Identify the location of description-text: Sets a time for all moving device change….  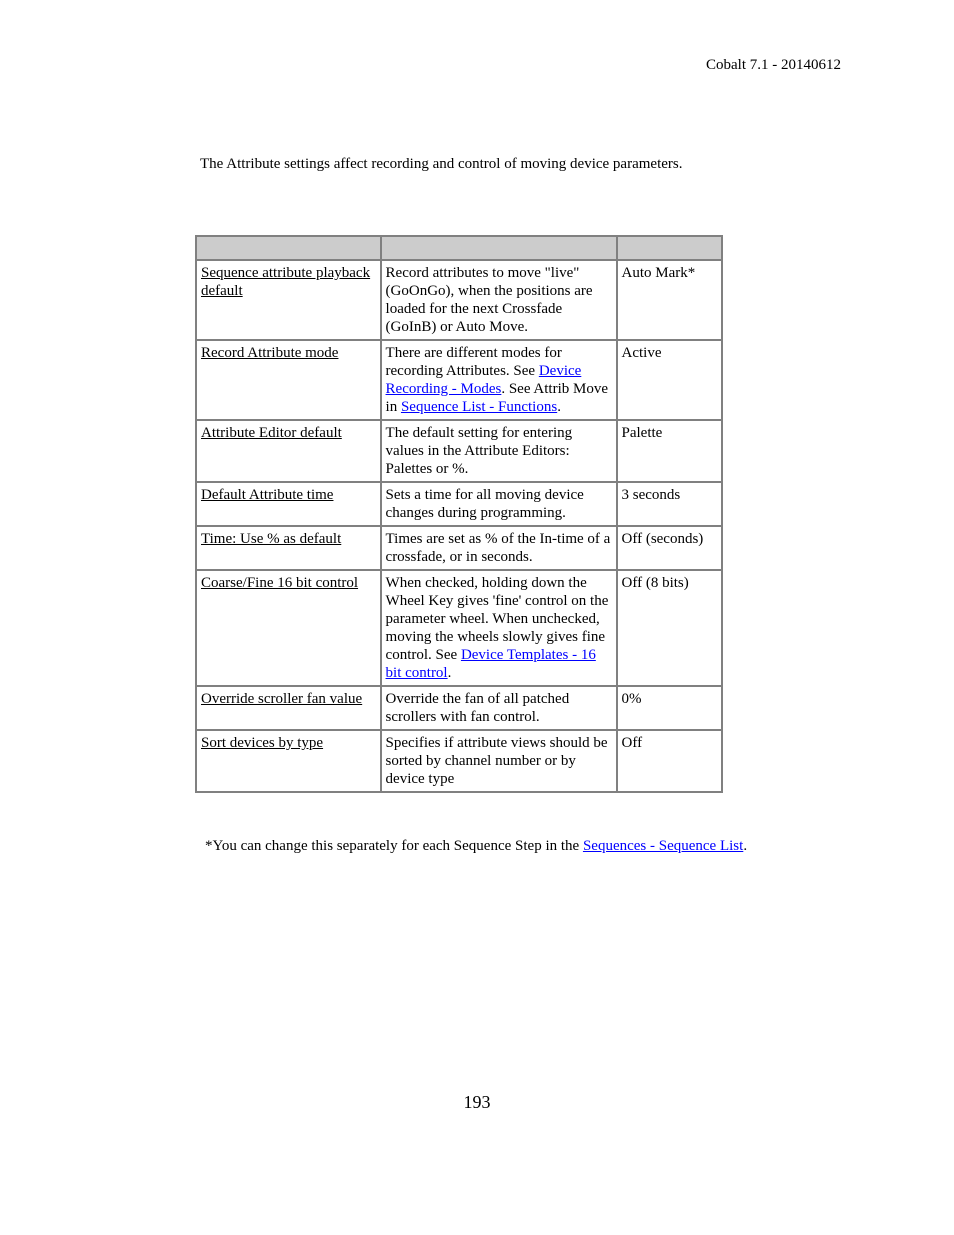
(484, 504).